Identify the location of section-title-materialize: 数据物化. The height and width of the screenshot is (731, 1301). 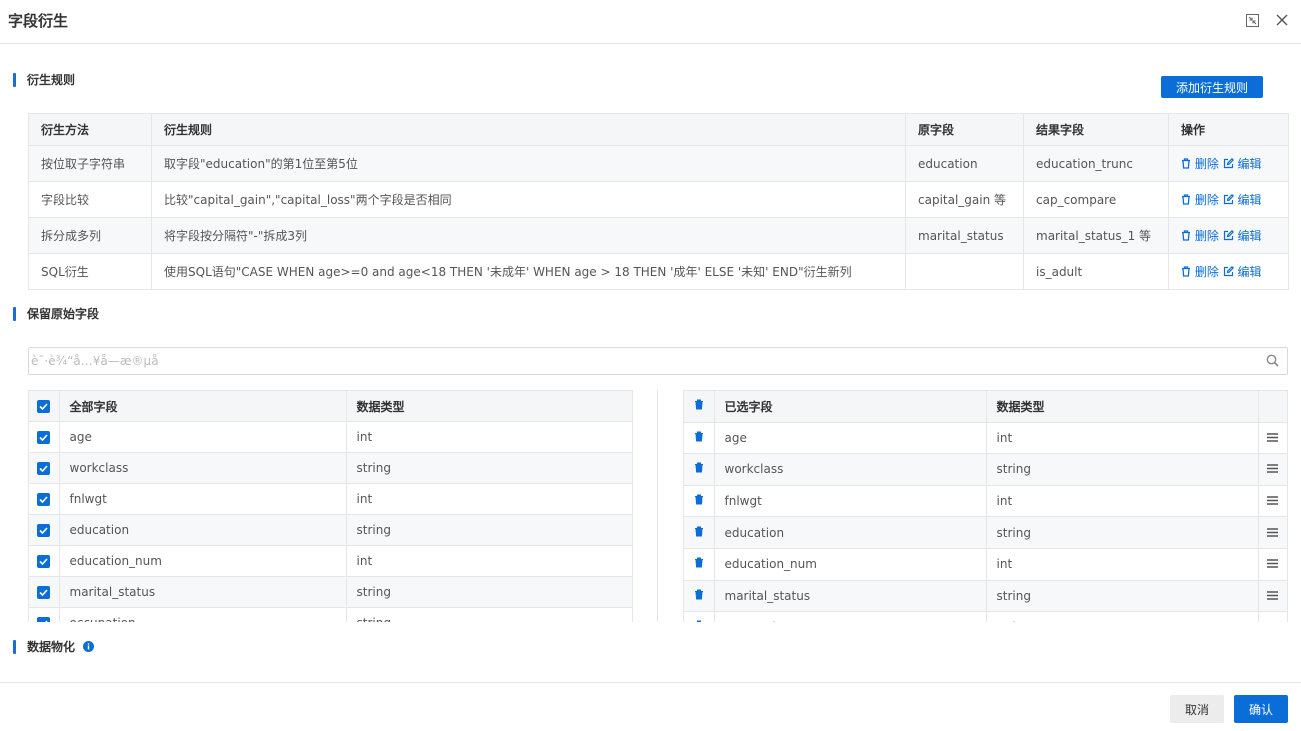
(44, 647).